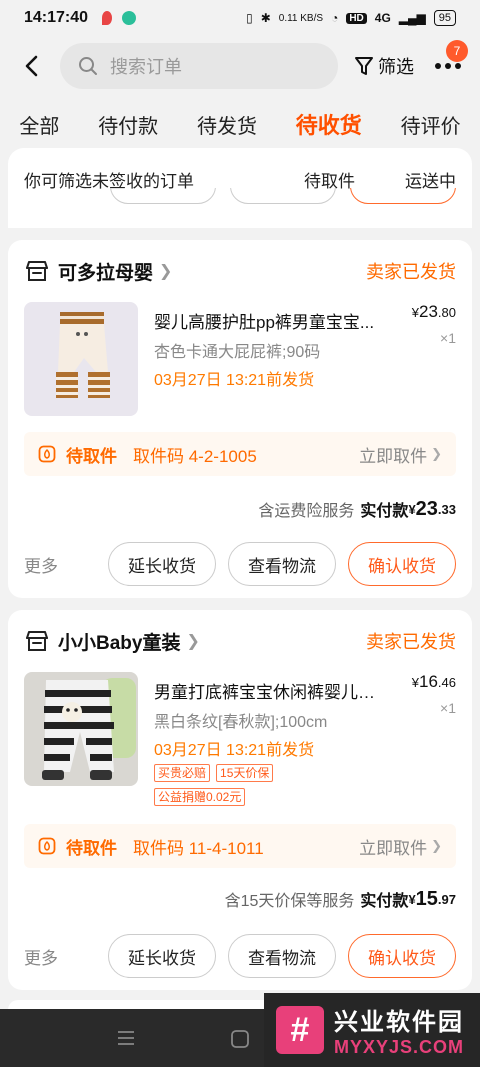 This screenshot has width=480, height=1067. Describe the element at coordinates (265, 18) in the screenshot. I see `bluetooth-icon: ✱` at that location.